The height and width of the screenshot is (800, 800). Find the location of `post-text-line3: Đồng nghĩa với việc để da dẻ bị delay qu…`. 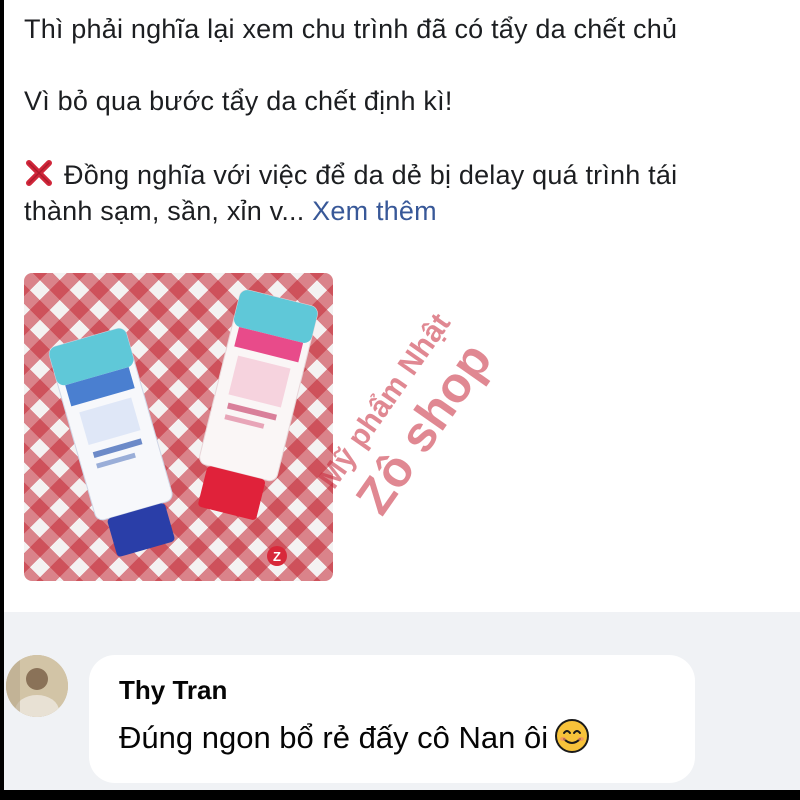

post-text-line3: Đồng nghĩa với việc để da dẻ bị delay qu… is located at coordinates (371, 175).